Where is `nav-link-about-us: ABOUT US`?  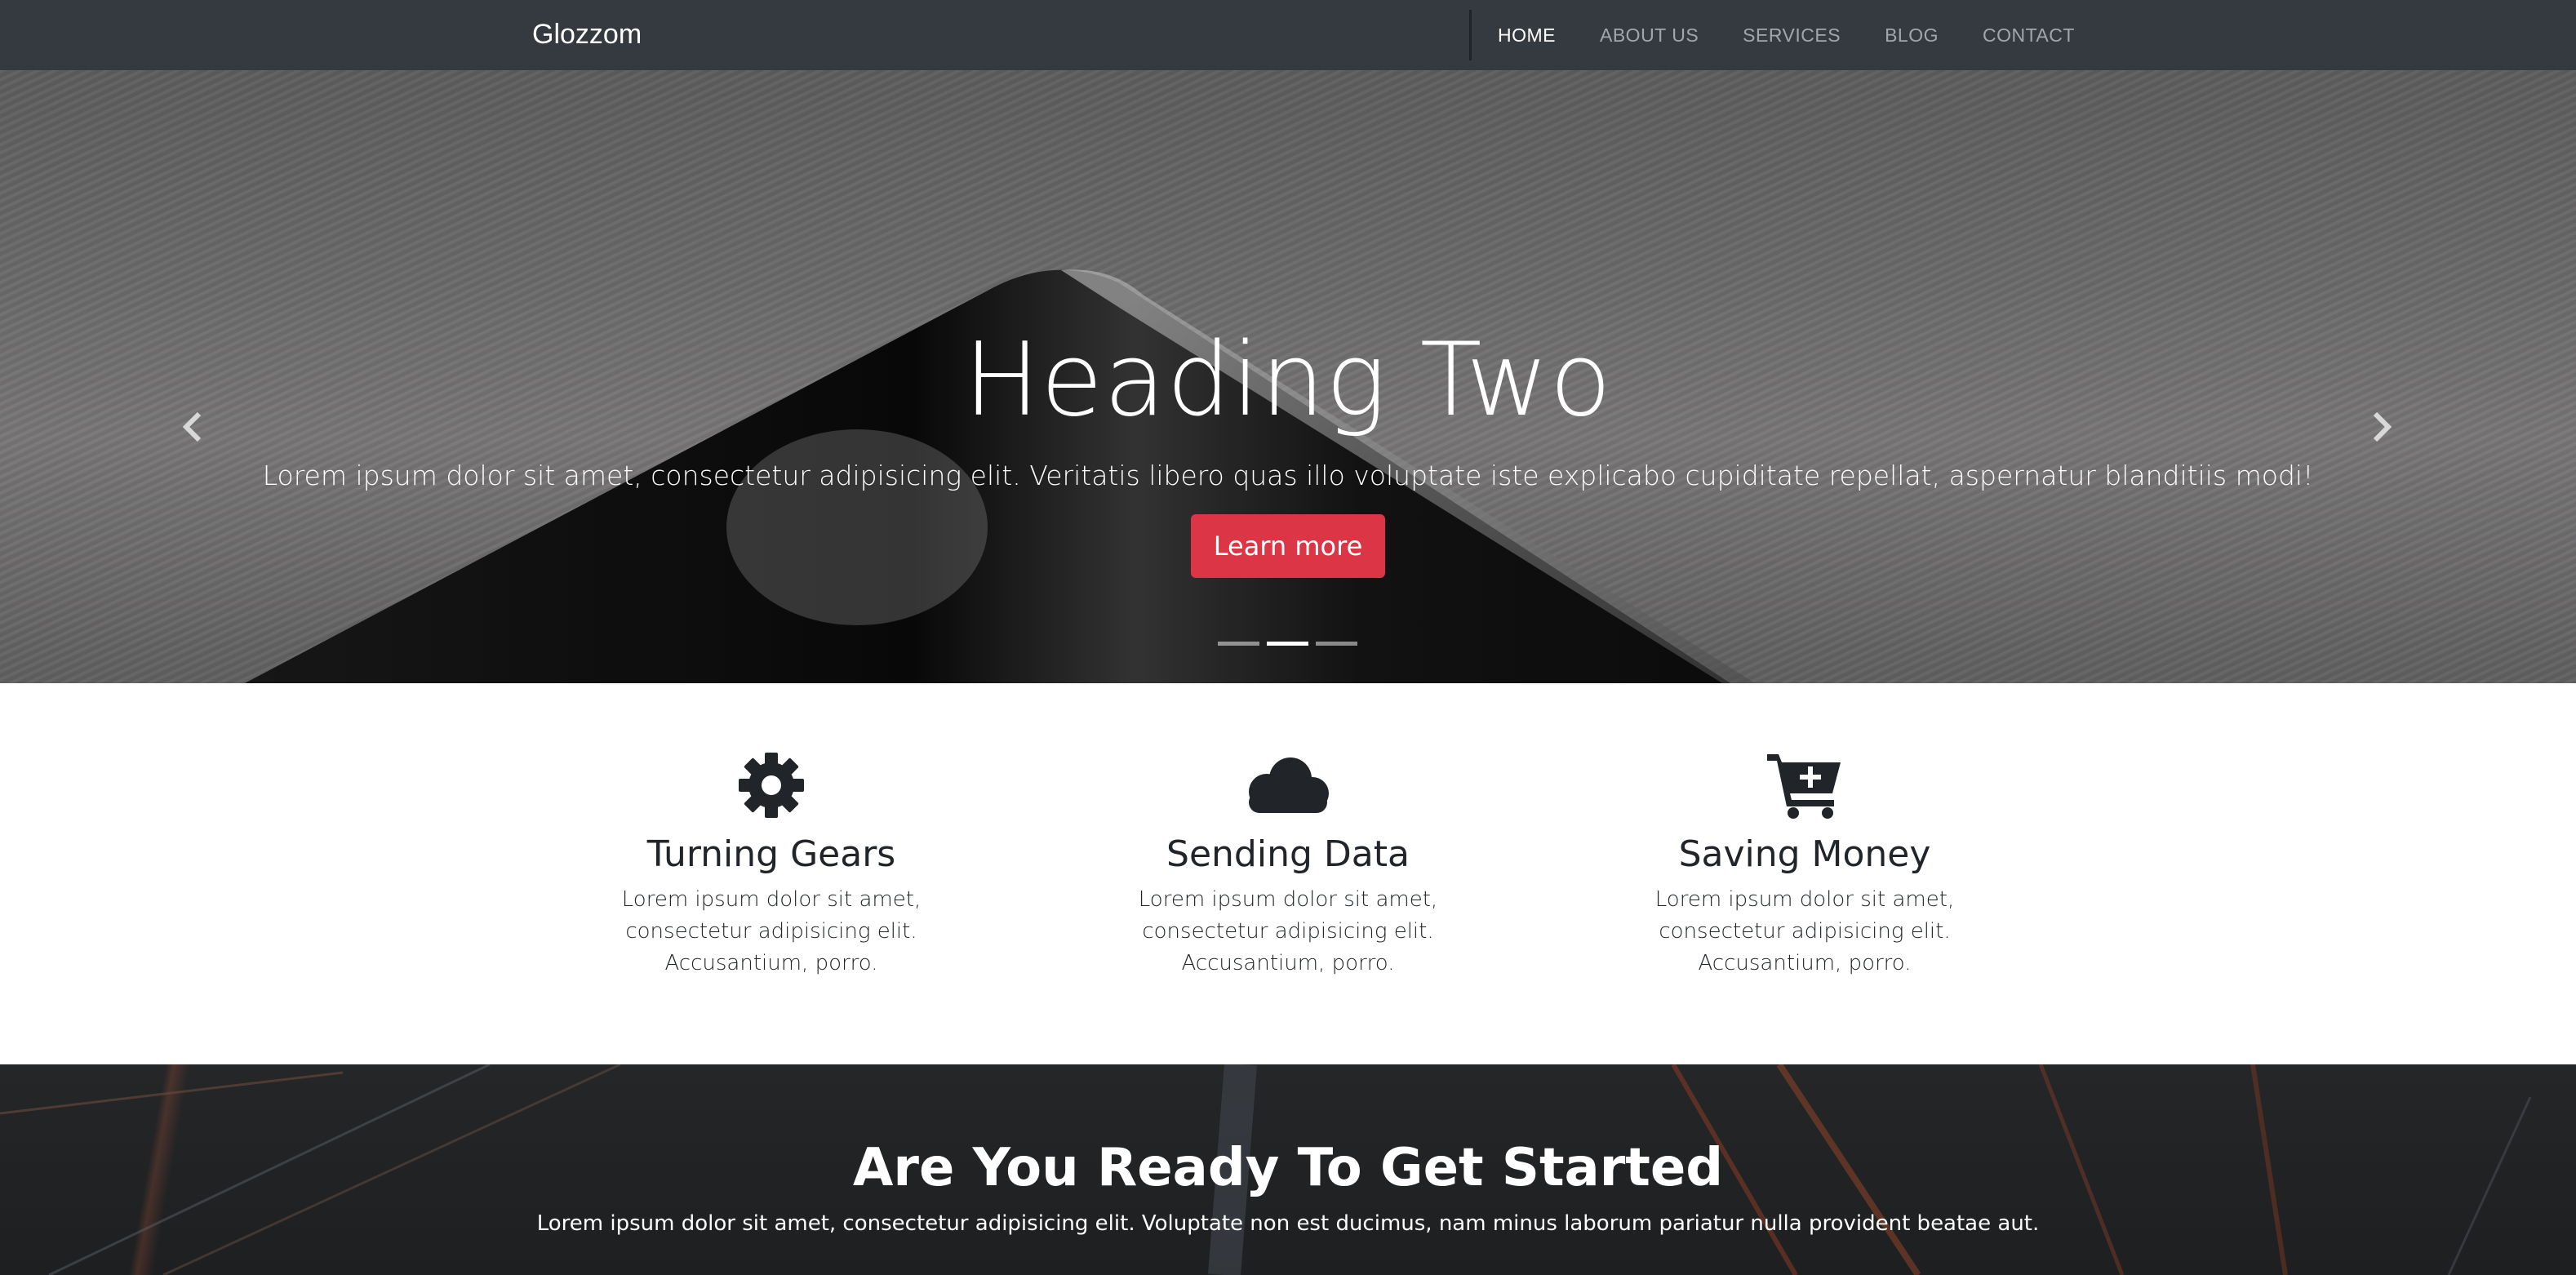
nav-link-about-us: ABOUT US is located at coordinates (1649, 35).